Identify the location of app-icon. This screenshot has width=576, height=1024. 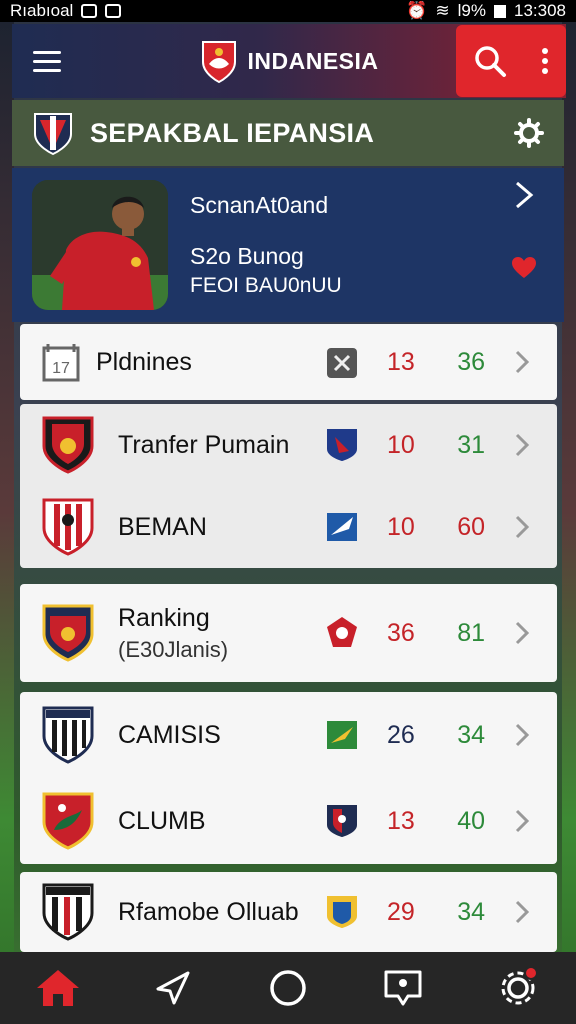
(113, 11).